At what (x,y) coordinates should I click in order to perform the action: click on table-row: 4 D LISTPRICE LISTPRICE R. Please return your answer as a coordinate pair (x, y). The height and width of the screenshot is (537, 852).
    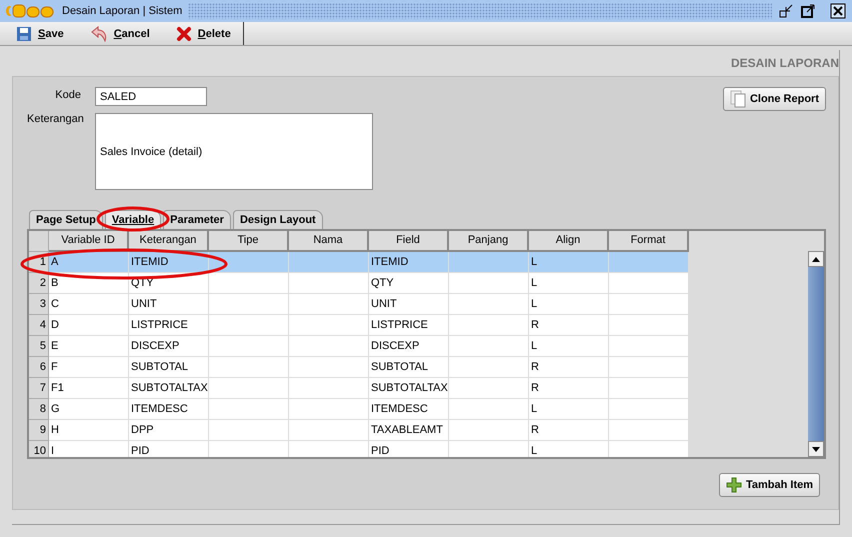
    Looking at the image, I should click on (418, 325).